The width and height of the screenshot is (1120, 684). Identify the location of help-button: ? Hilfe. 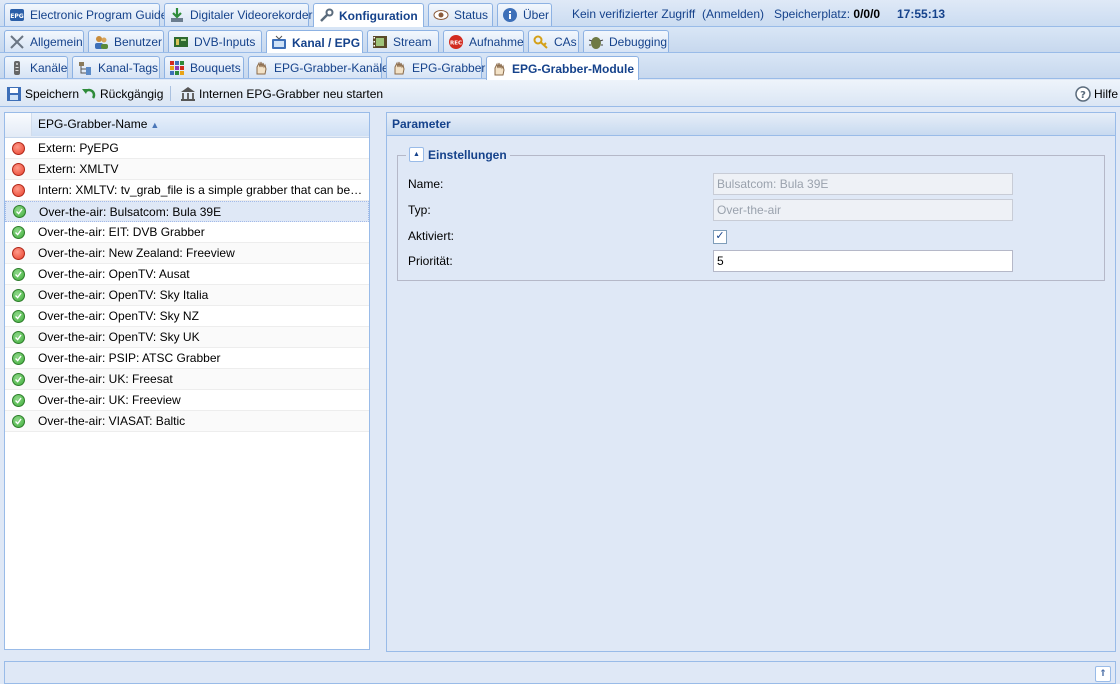
(1096, 93).